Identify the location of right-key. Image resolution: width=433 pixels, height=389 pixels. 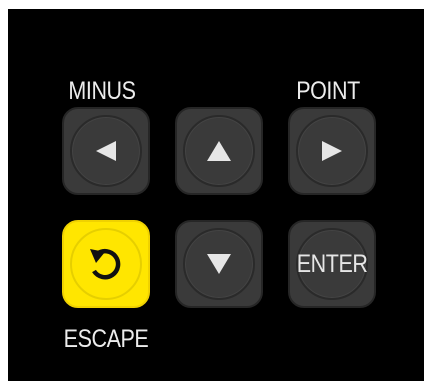
(332, 151).